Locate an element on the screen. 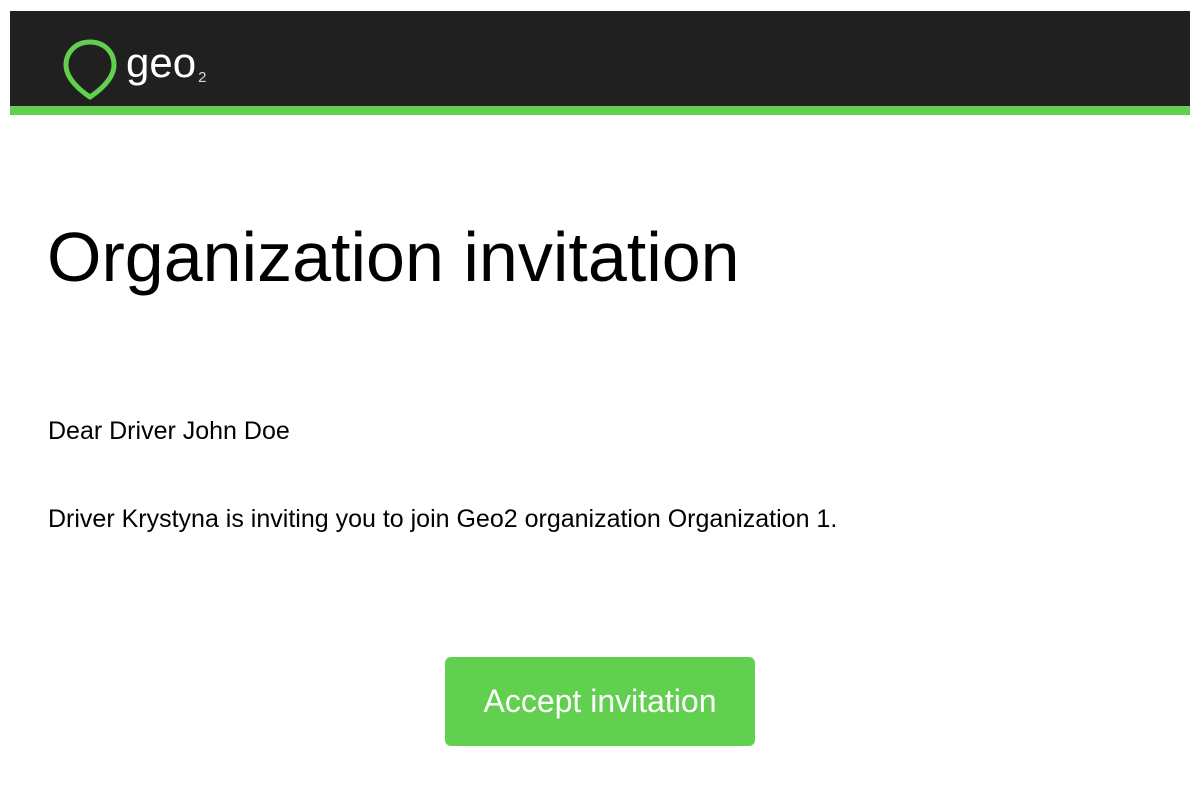 This screenshot has height=800, width=1200. geo2-logo: geo 2 is located at coordinates (134, 69).